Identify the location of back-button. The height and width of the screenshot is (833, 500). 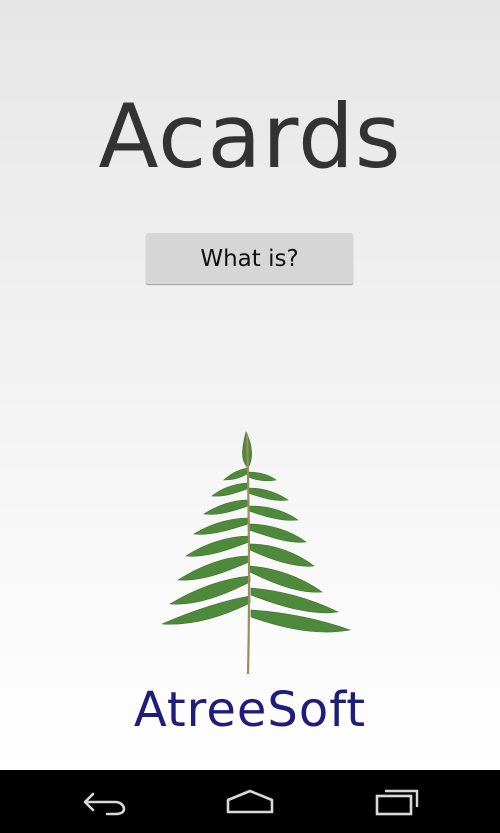
(105, 801).